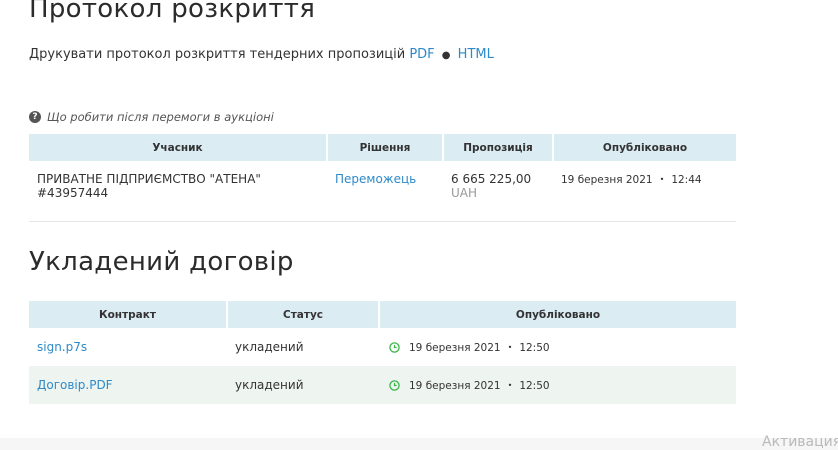  What do you see at coordinates (419, 444) in the screenshot?
I see `page-footer-strip` at bounding box center [419, 444].